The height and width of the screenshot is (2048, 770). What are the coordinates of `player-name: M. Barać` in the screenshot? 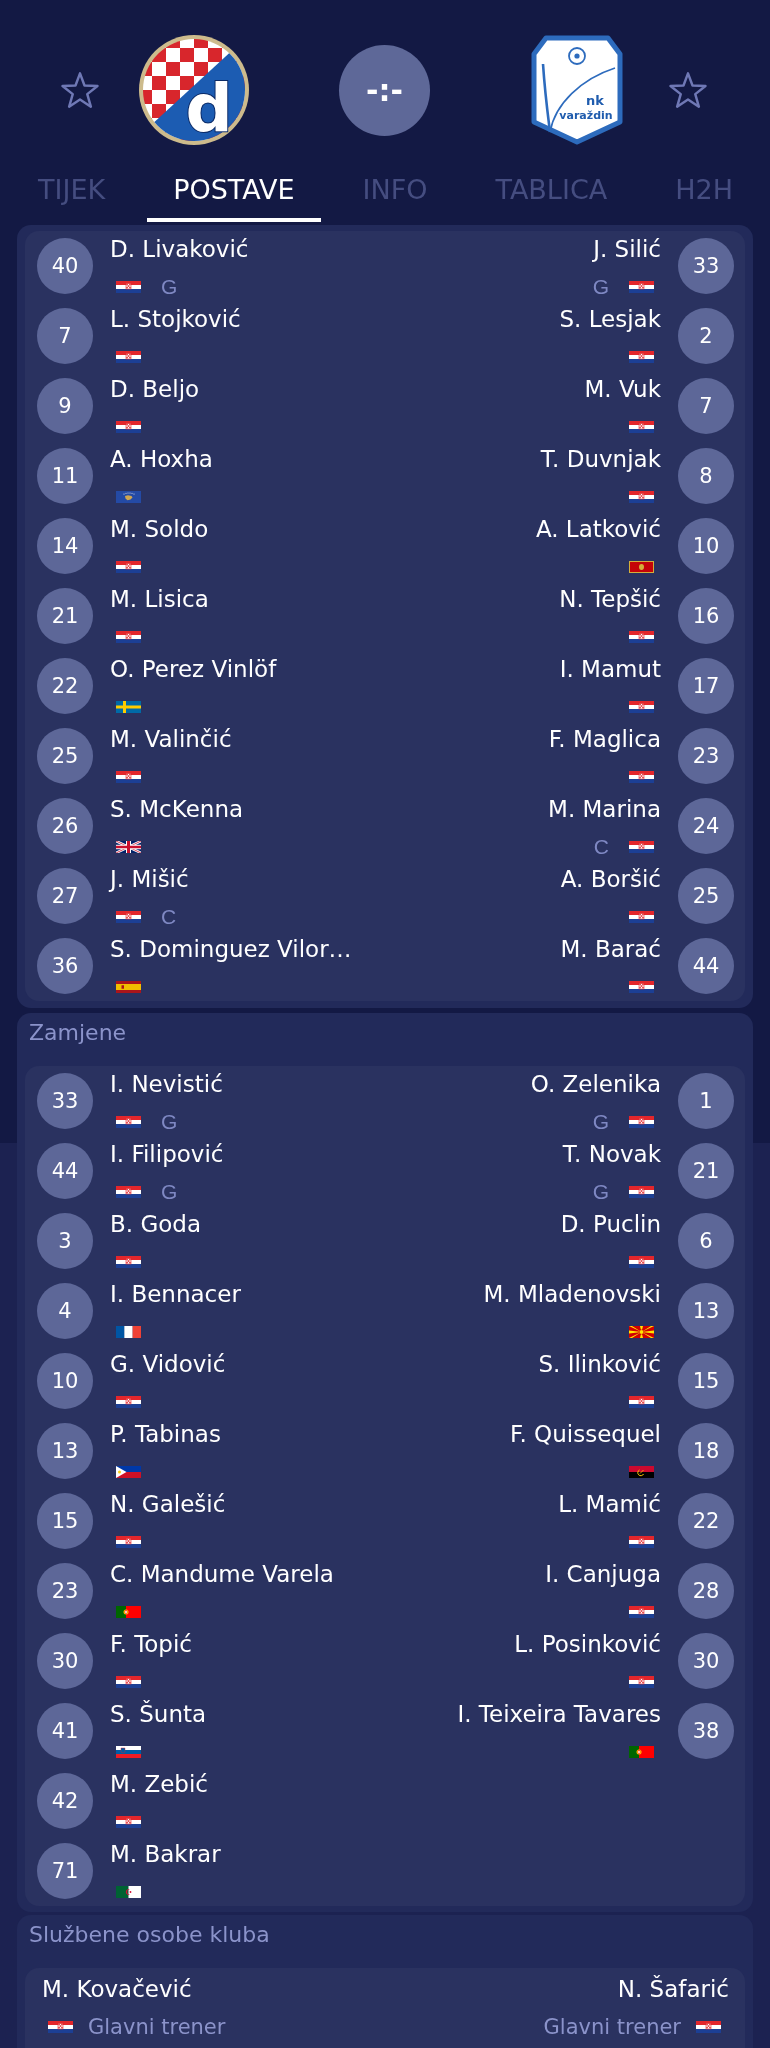 It's located at (610, 949).